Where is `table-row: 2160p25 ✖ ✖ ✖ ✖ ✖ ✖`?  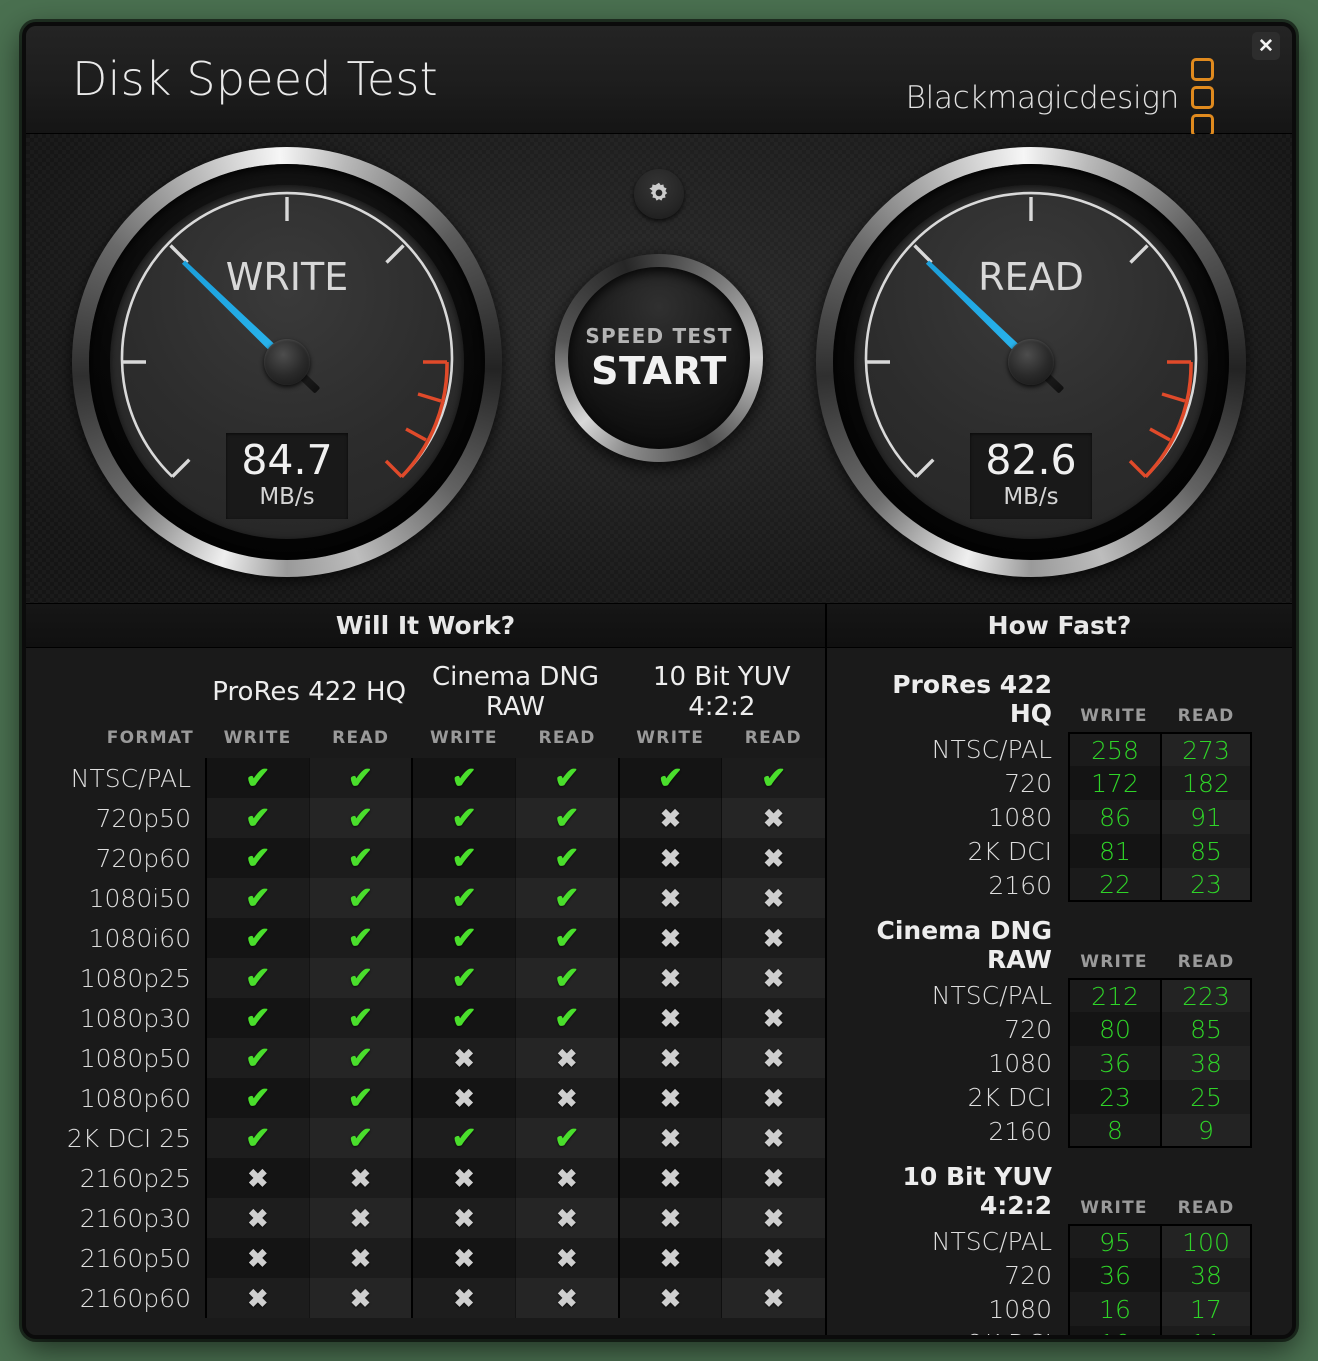
table-row: 2160p25 ✖ ✖ ✖ ✖ ✖ ✖ is located at coordinates (425, 1178).